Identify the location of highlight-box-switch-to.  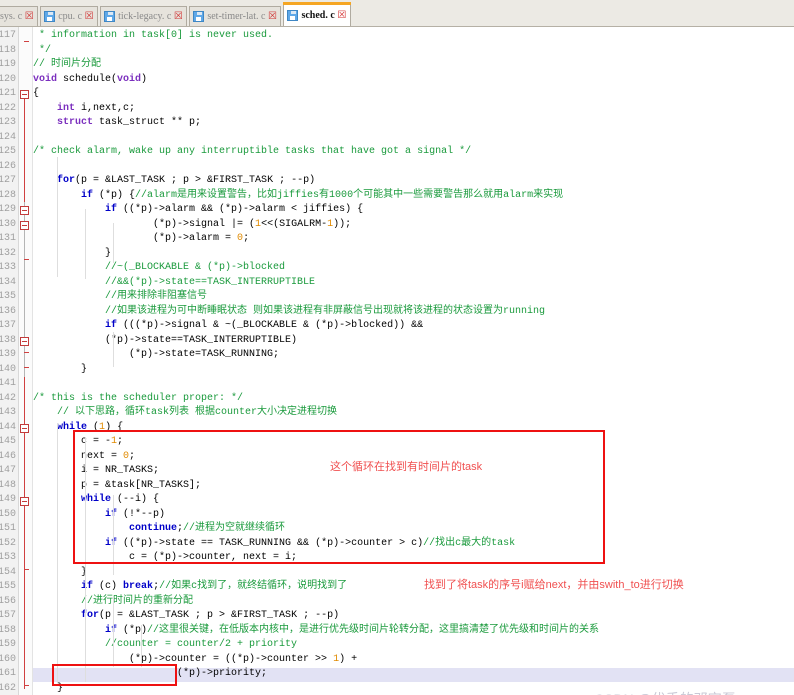
(114, 675).